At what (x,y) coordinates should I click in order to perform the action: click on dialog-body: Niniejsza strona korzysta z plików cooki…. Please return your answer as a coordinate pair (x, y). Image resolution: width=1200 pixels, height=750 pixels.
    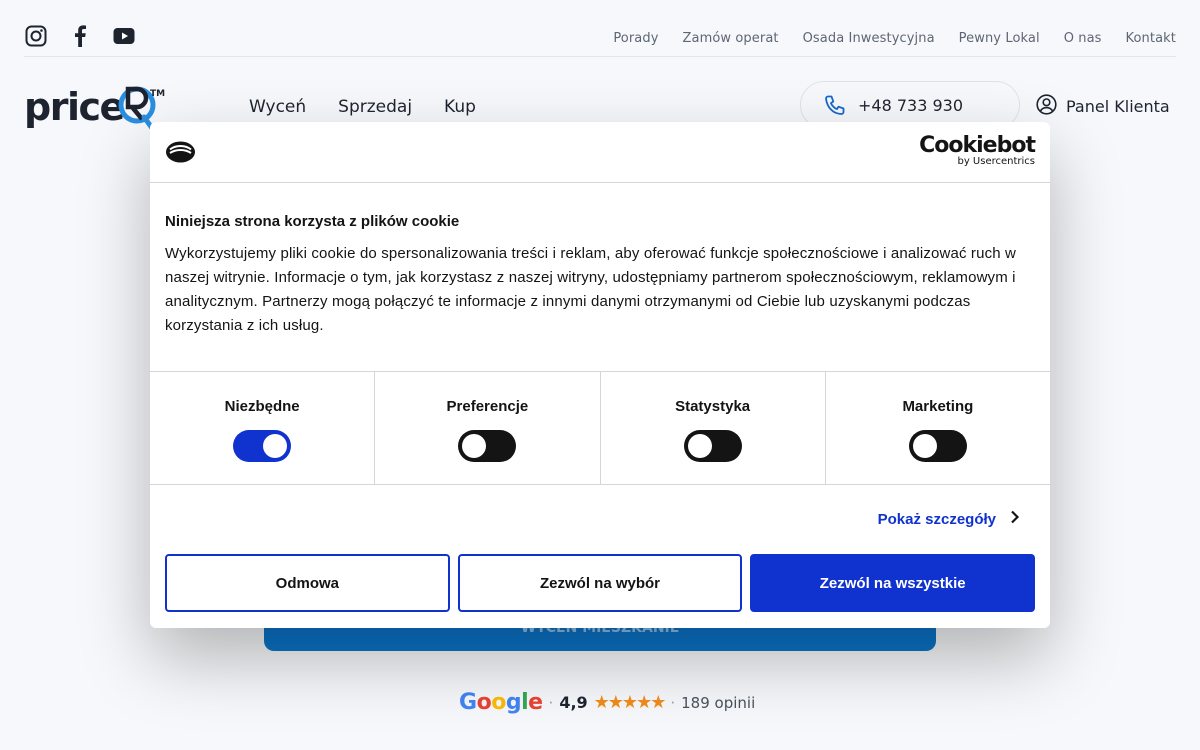
    Looking at the image, I should click on (592, 275).